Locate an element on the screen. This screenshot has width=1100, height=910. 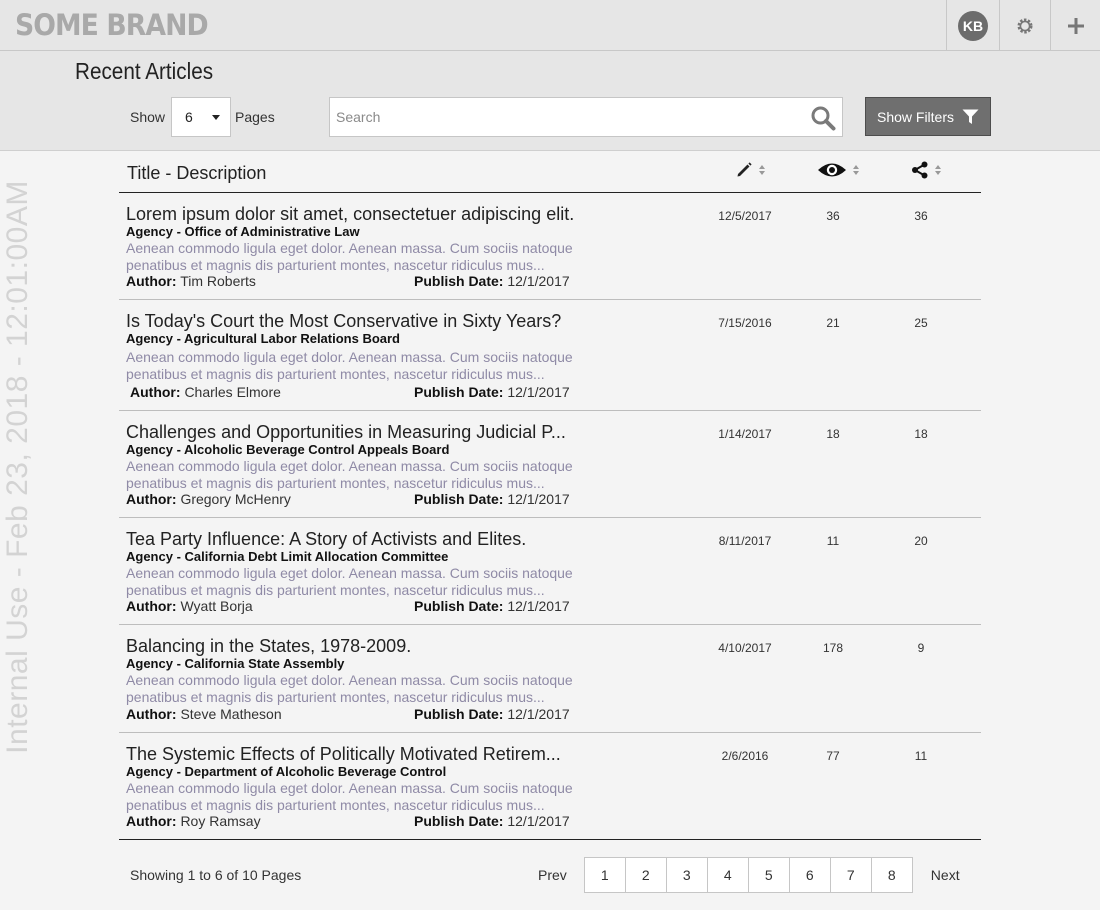
plus-icon is located at coordinates (1075, 25).